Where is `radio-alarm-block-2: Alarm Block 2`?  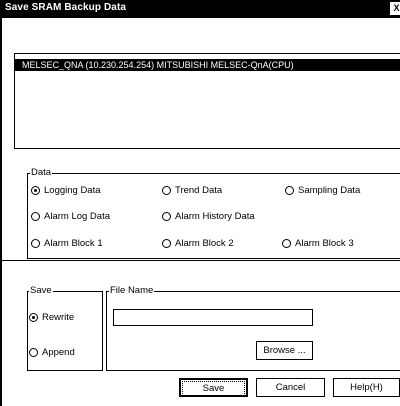 radio-alarm-block-2: Alarm Block 2 is located at coordinates (198, 243).